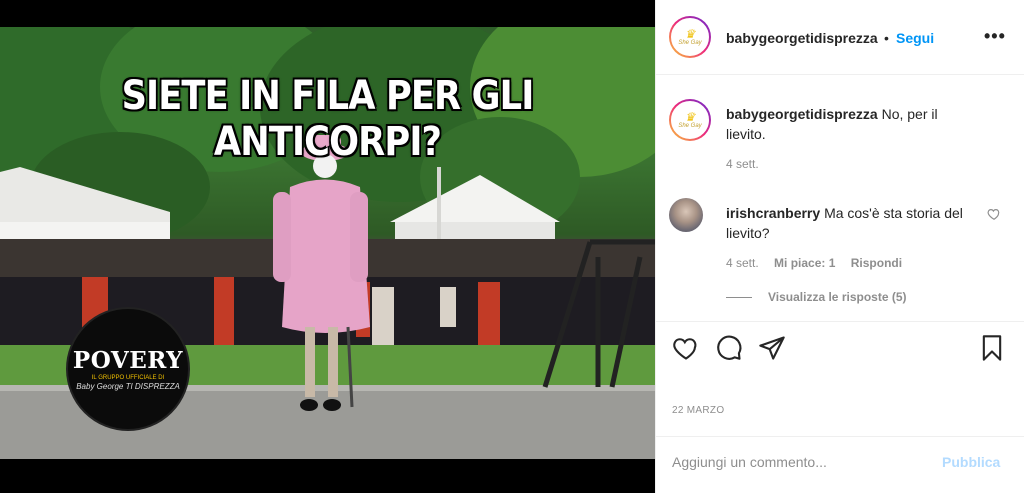  What do you see at coordinates (686, 215) in the screenshot?
I see `comment-avatar` at bounding box center [686, 215].